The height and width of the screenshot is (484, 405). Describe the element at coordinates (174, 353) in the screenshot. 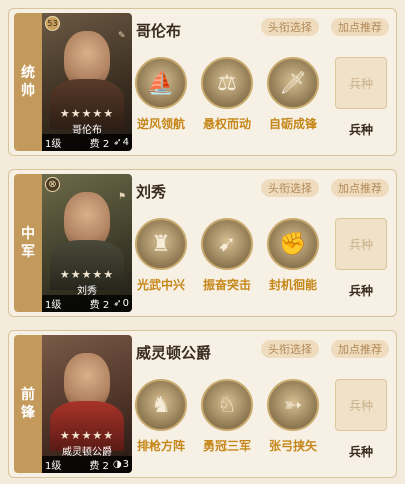

I see `general-name: 威灵顿公爵` at that location.